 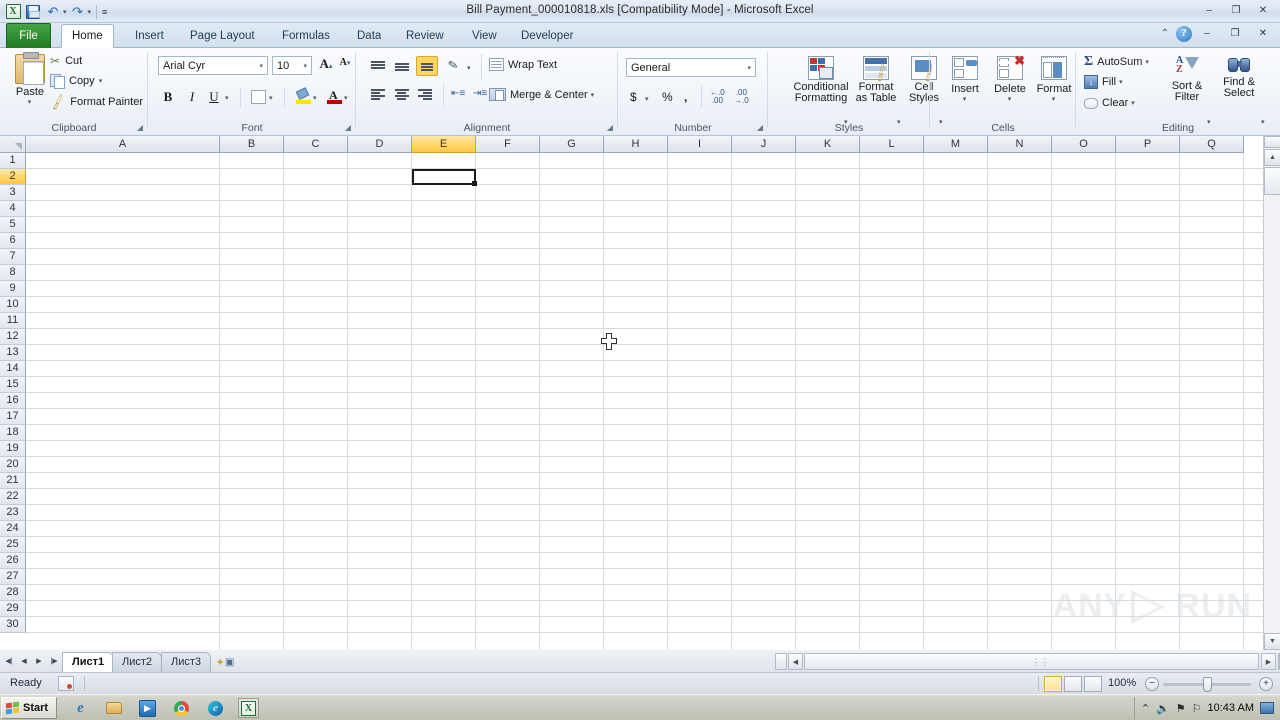 I want to click on macro-record-button, so click(x=66, y=683).